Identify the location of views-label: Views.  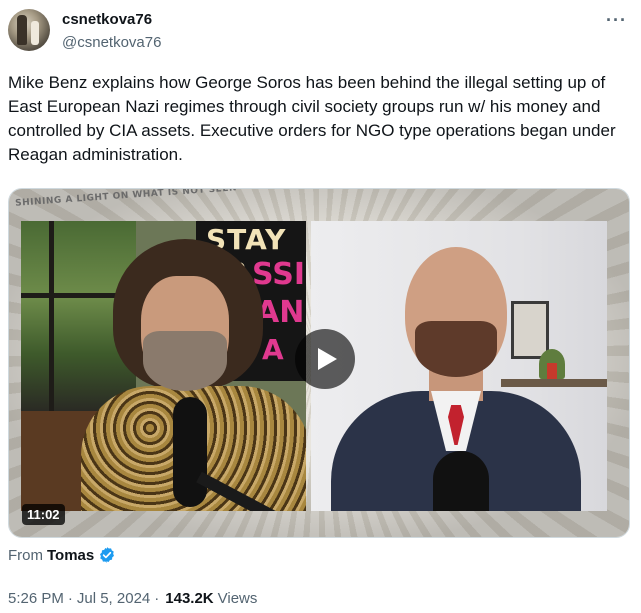
(237, 598).